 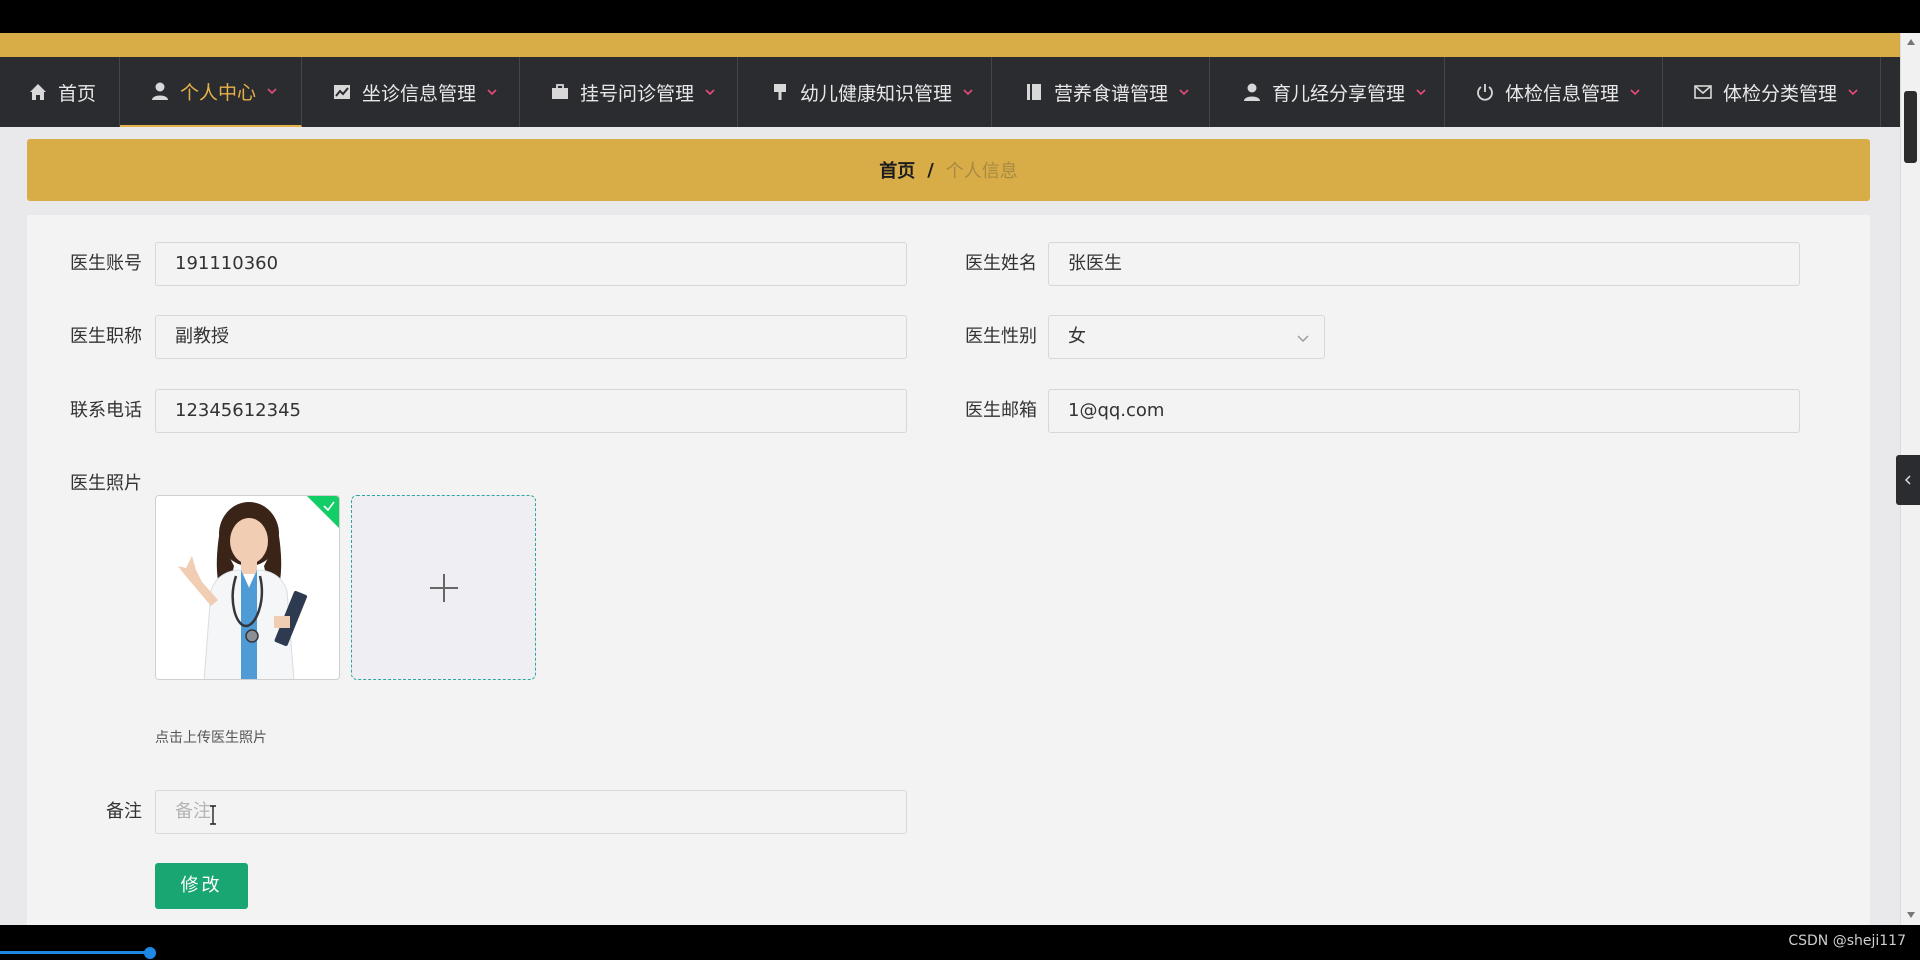 I want to click on remark-label: 备注, so click(x=124, y=811).